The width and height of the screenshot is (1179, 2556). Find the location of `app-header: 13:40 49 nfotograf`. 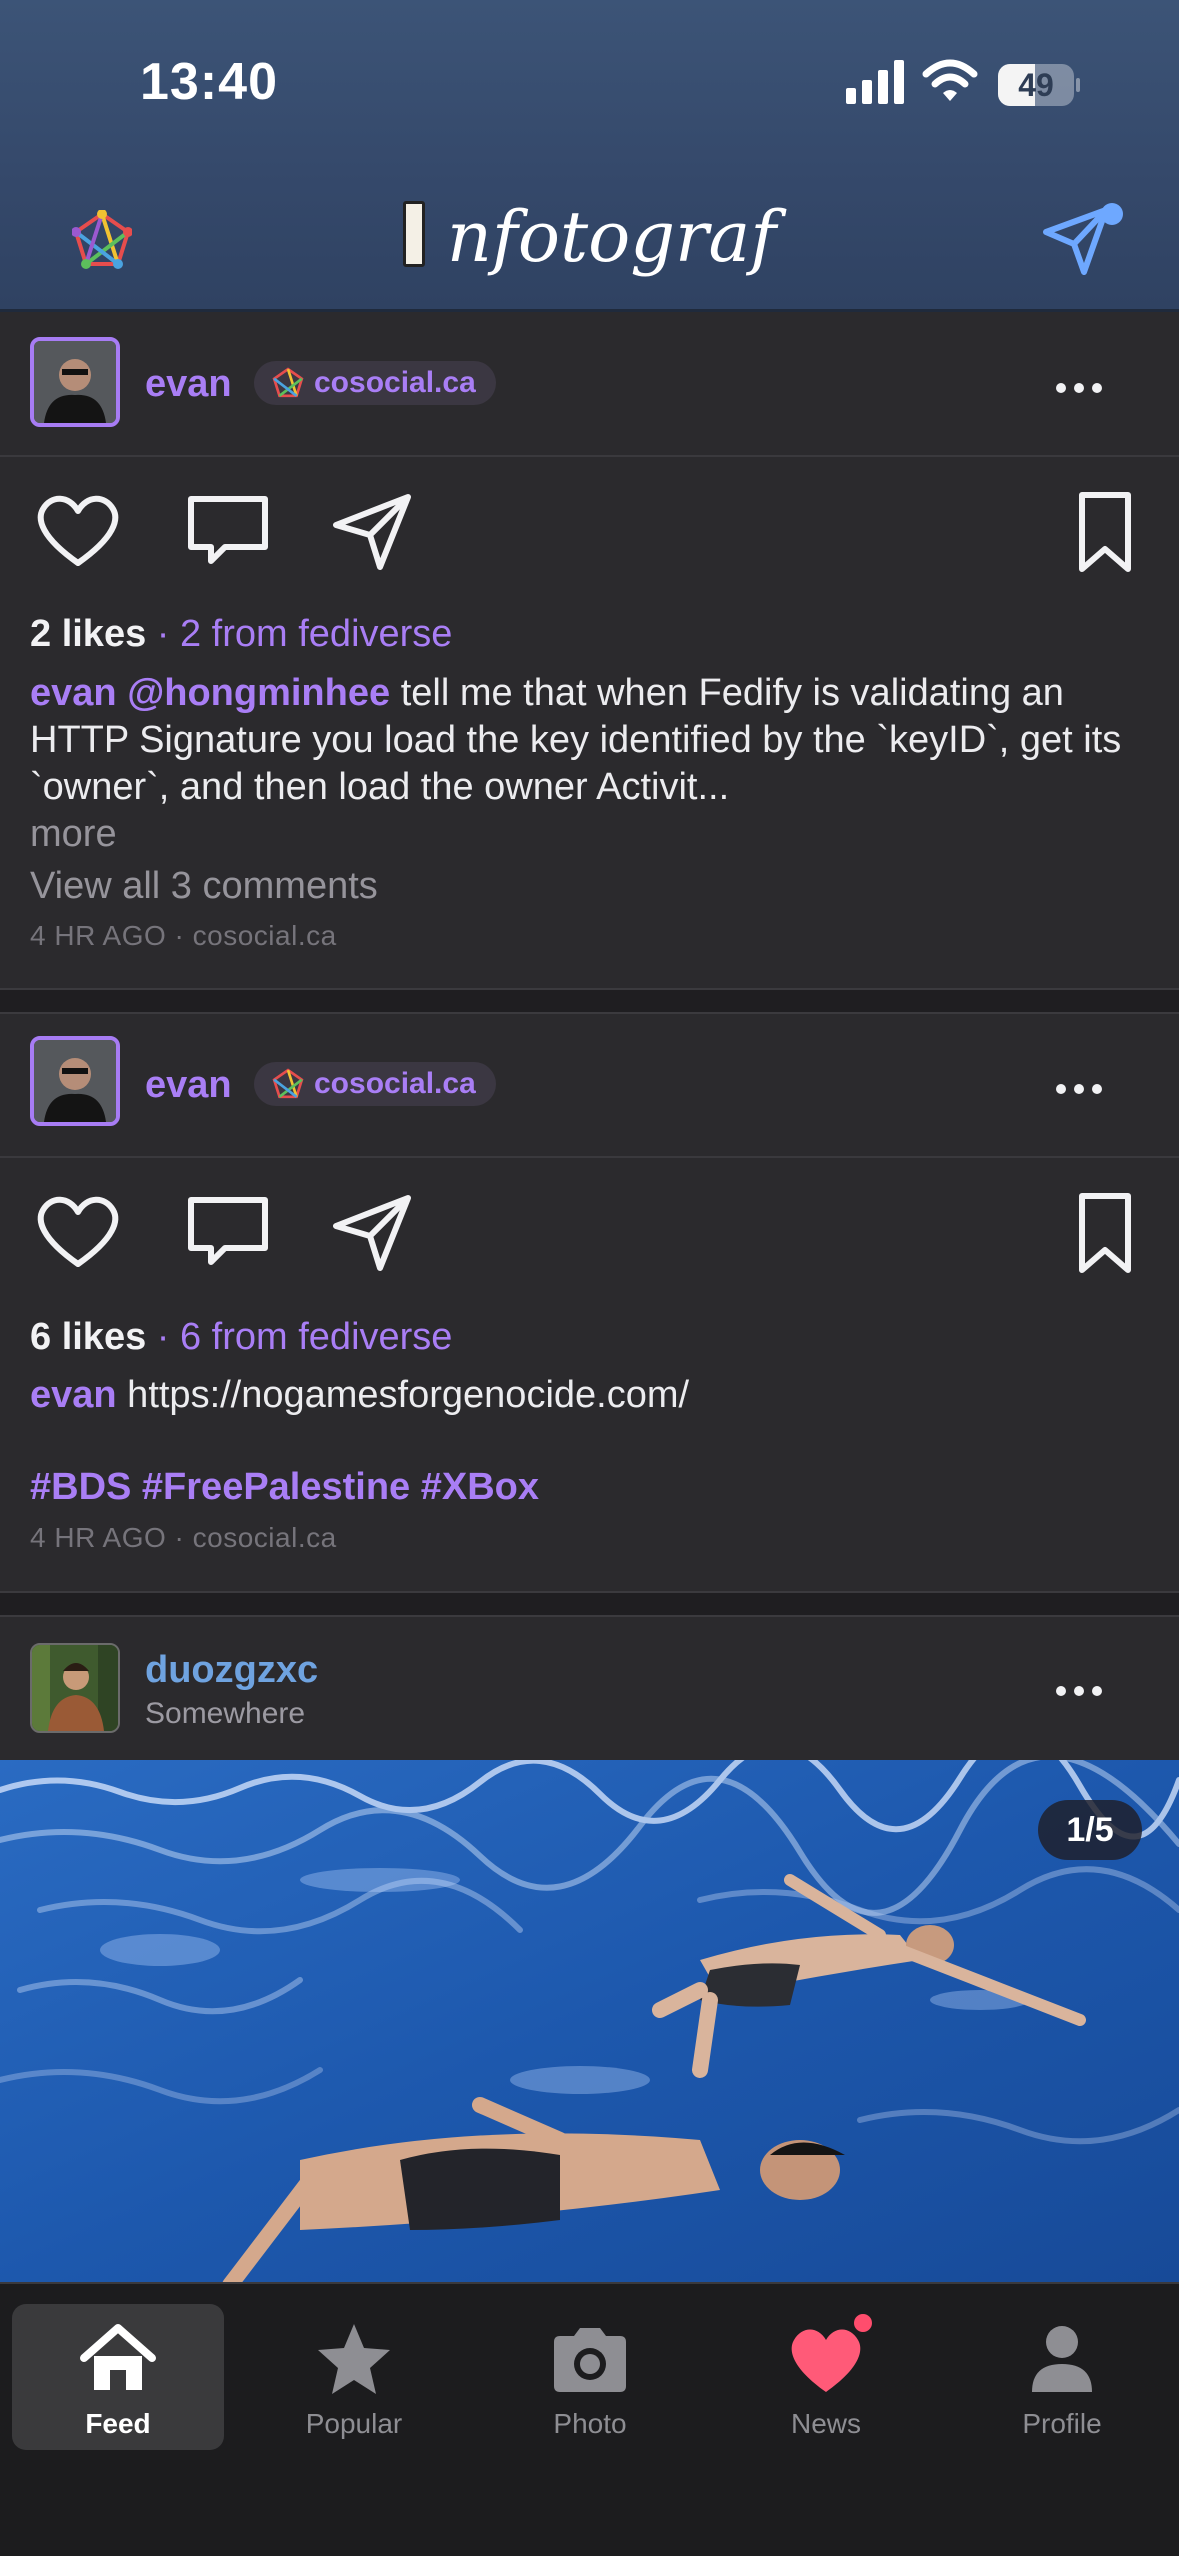

app-header: 13:40 49 nfotograf is located at coordinates (589, 156).